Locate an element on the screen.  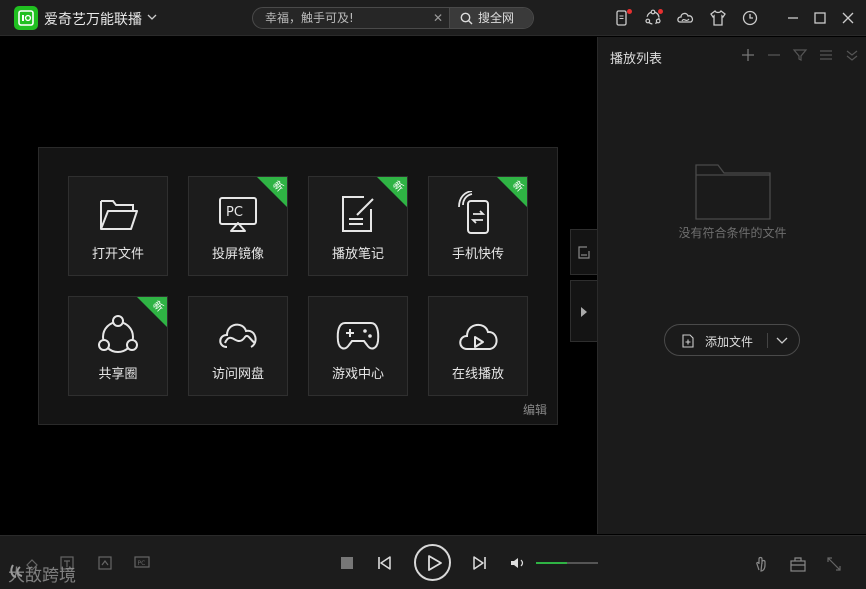
tile-phone-transfer: 新 手机快传 is located at coordinates (478, 226).